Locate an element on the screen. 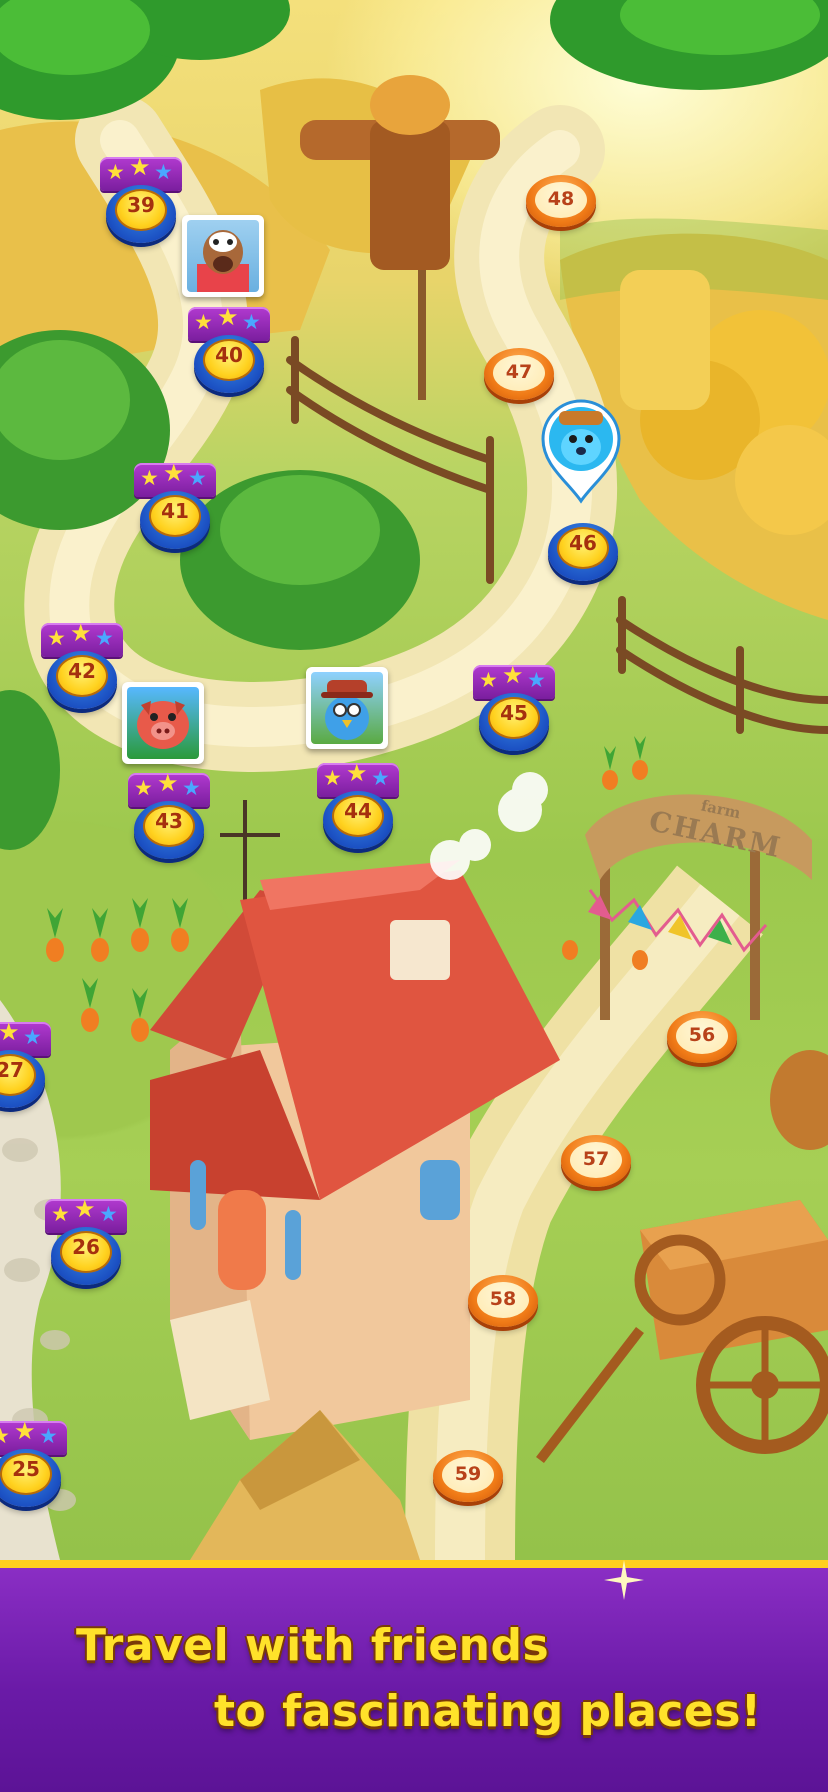  level-node-57: 57 is located at coordinates (596, 1161).